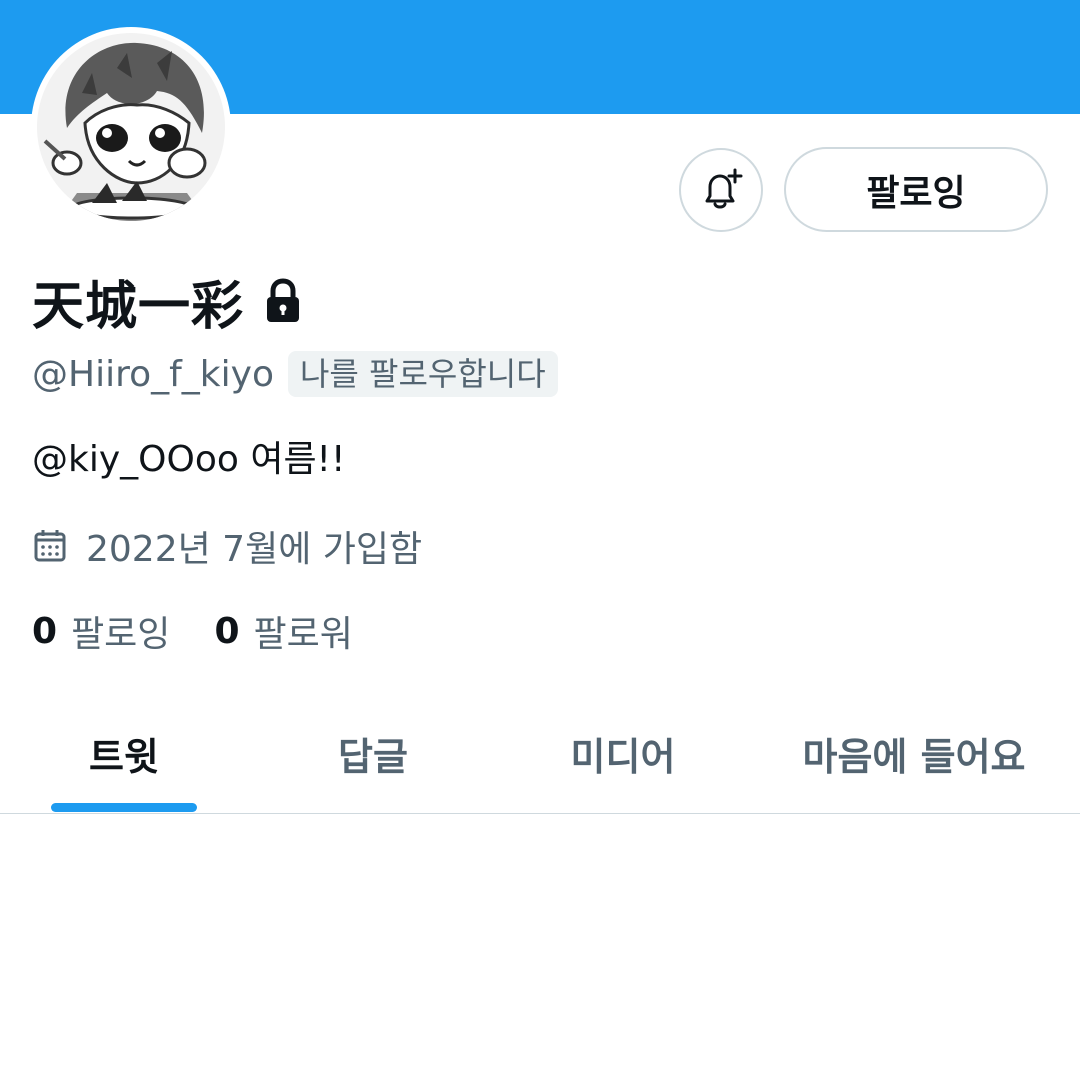 This screenshot has height=1080, width=1080. I want to click on followers-stat: 0 팔로워, so click(283, 631).